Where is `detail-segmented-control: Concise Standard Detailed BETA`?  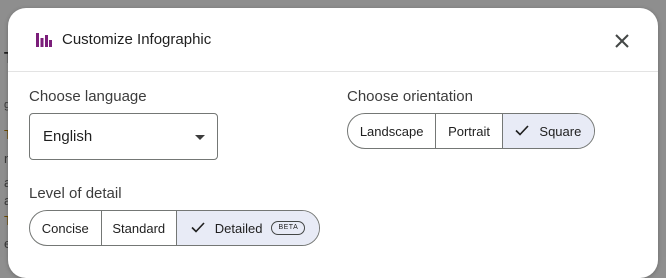 detail-segmented-control: Concise Standard Detailed BETA is located at coordinates (174, 228).